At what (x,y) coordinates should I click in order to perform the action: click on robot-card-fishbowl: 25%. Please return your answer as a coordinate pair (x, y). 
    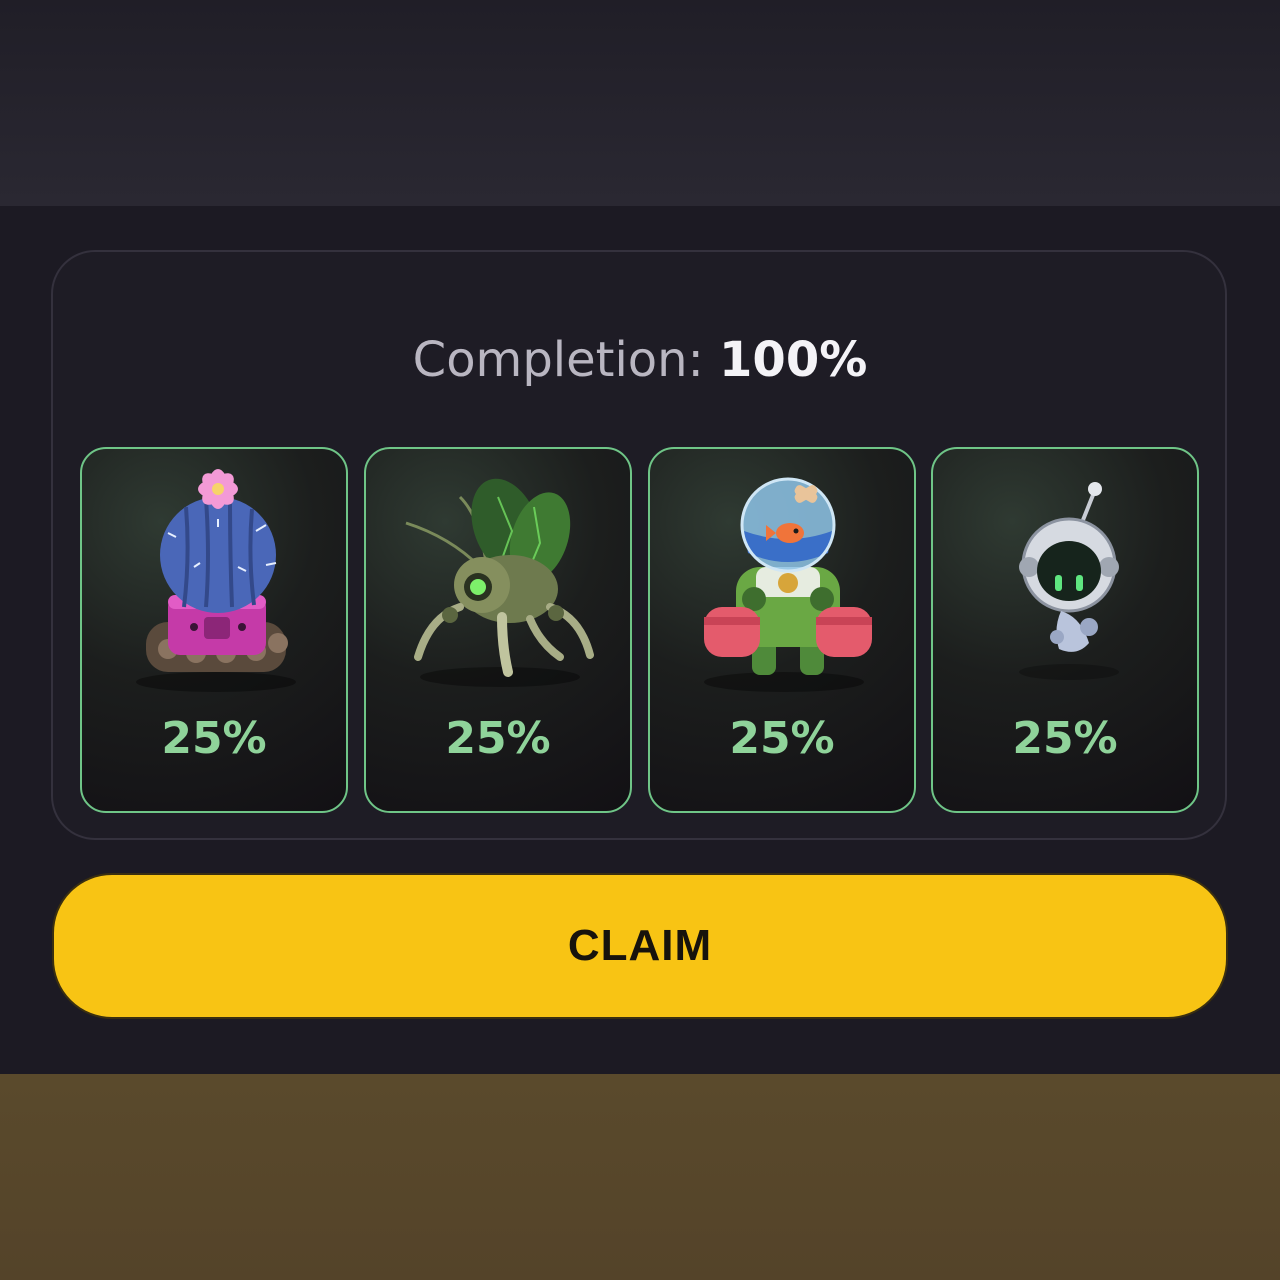
    Looking at the image, I should click on (782, 630).